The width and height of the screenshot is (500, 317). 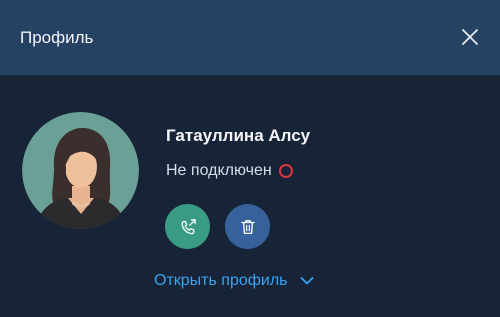 I want to click on female-avatar-icon, so click(x=80, y=170).